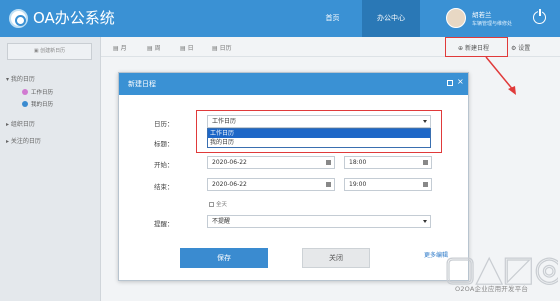 The height and width of the screenshot is (301, 560). I want to click on end-time-value: 19:00, so click(358, 184).